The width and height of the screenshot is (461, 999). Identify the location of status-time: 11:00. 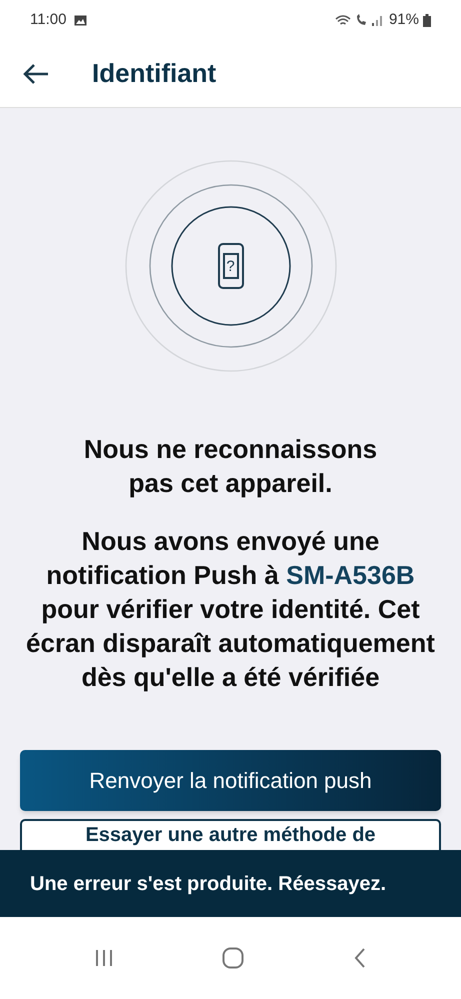
(48, 20).